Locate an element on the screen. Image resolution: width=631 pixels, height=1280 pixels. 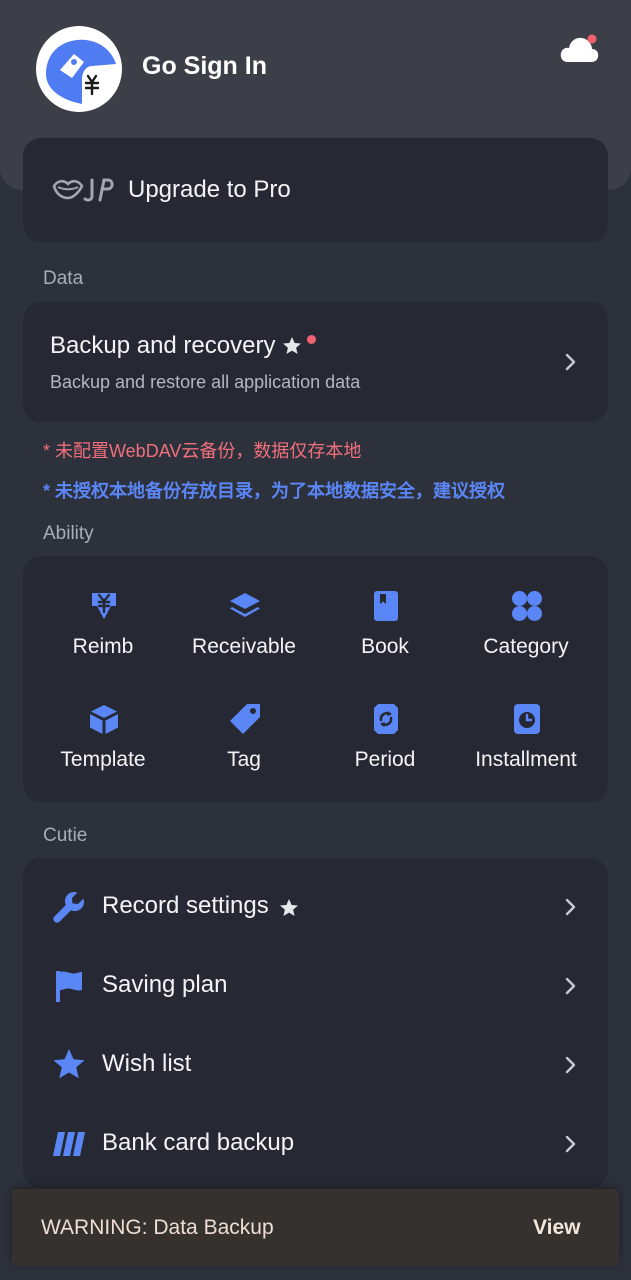
card-stack-icon is located at coordinates (69, 1144).